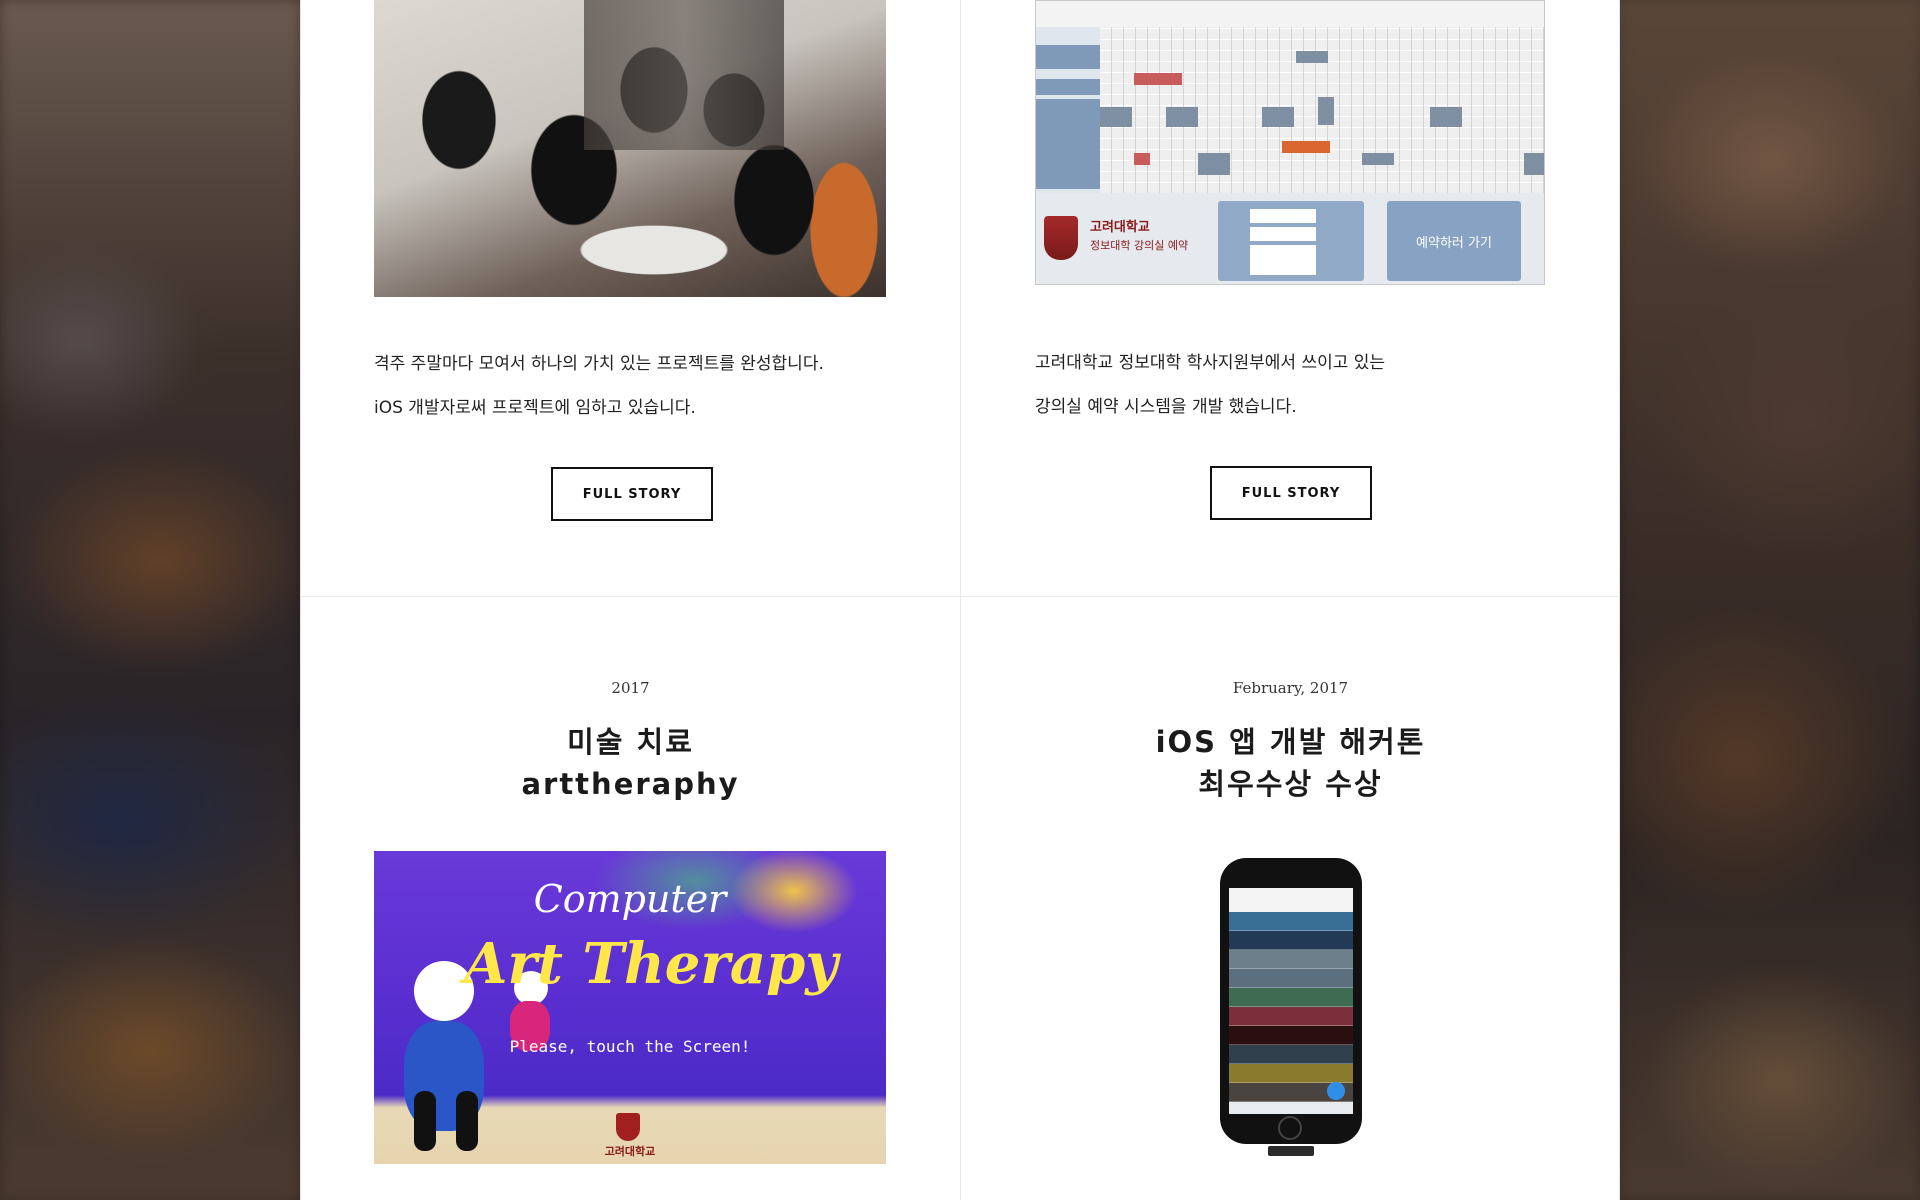 Image resolution: width=1920 pixels, height=1200 pixels. Describe the element at coordinates (1291, 1151) in the screenshot. I see `device-label` at that location.